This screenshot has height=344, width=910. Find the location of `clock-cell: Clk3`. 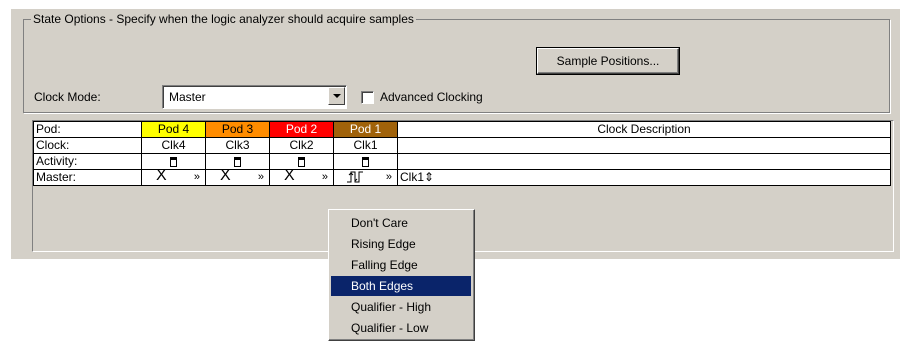

clock-cell: Clk3 is located at coordinates (237, 145).